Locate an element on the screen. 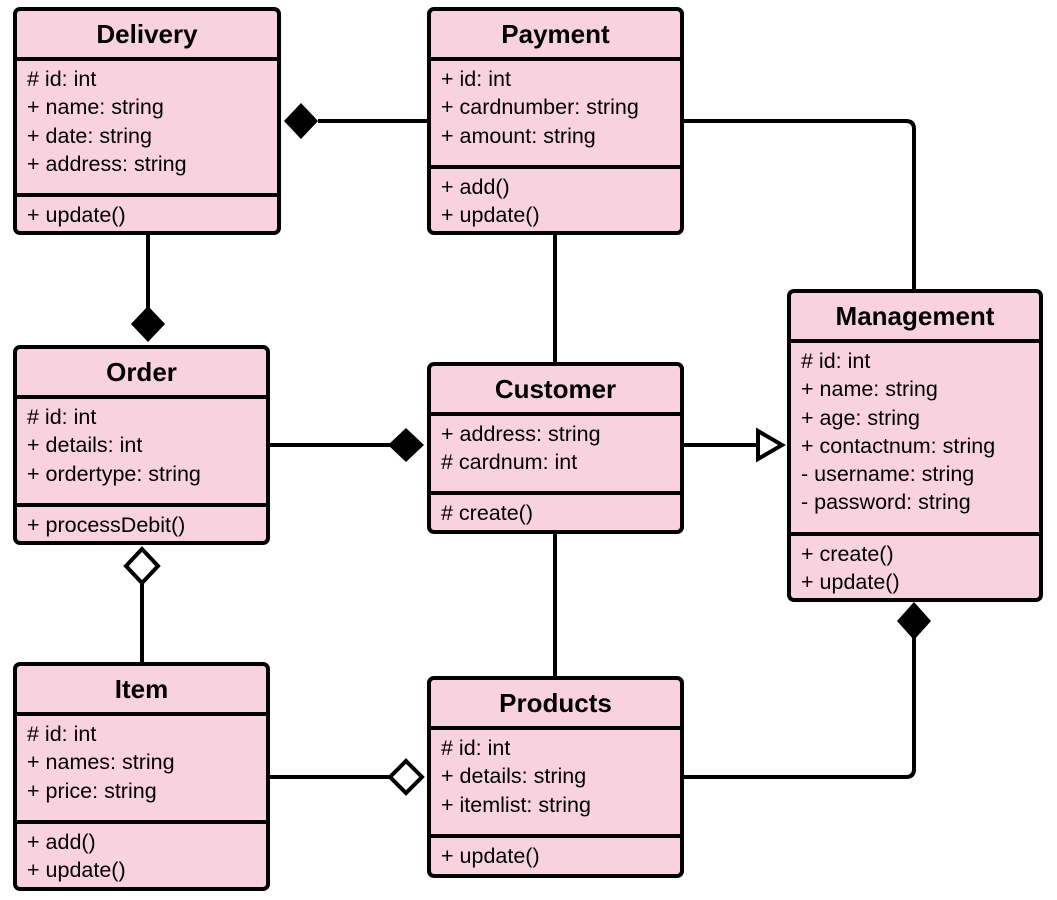  class-name: Customer is located at coordinates (555, 391).